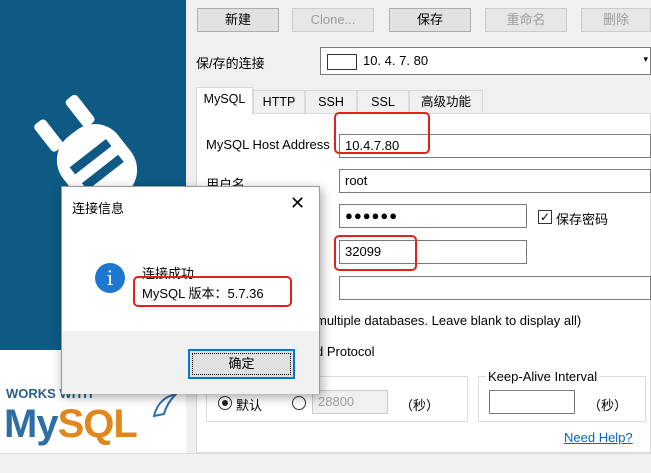 The image size is (651, 473). Describe the element at coordinates (382, 133) in the screenshot. I see `host-highlight-box` at that location.